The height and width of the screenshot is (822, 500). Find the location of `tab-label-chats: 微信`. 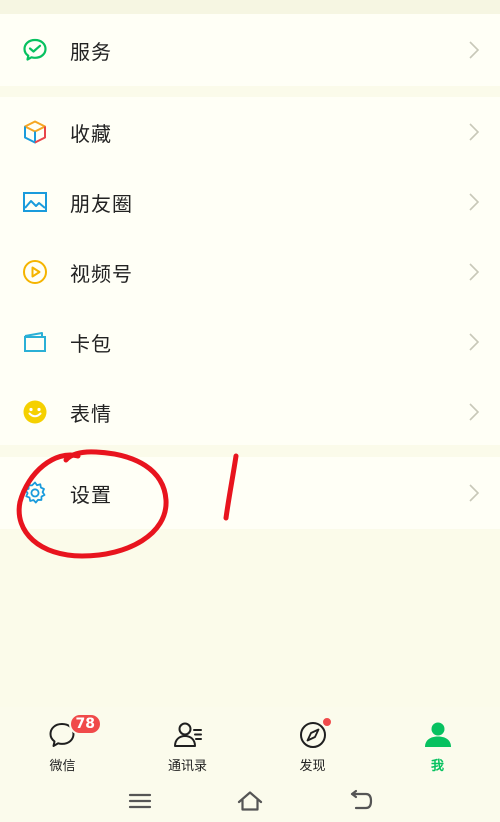

tab-label-chats: 微信 is located at coordinates (62, 766).